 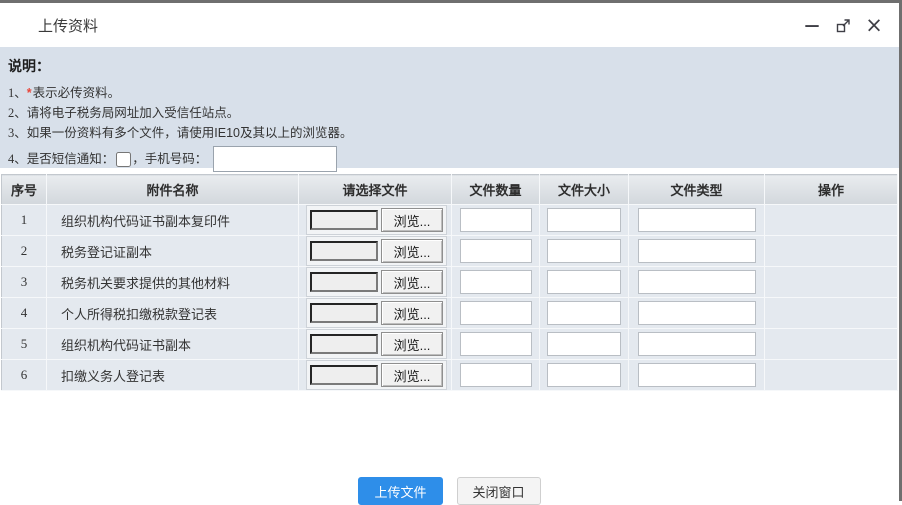 I want to click on header-operation: 操作, so click(x=831, y=189).